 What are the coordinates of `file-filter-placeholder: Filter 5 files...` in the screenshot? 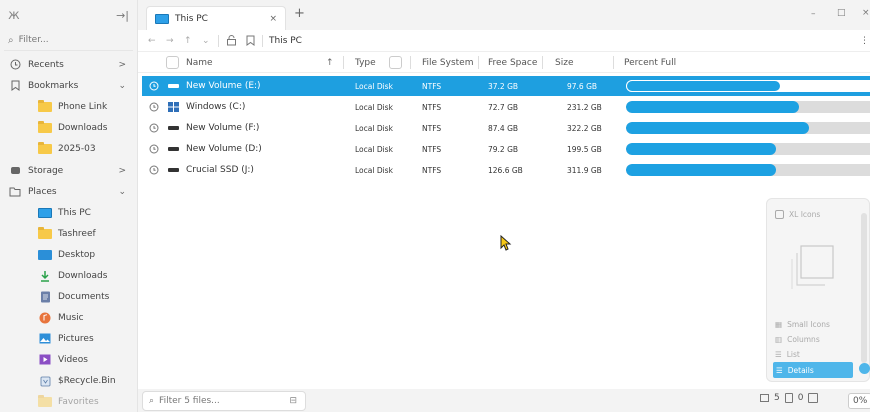 It's located at (189, 401).